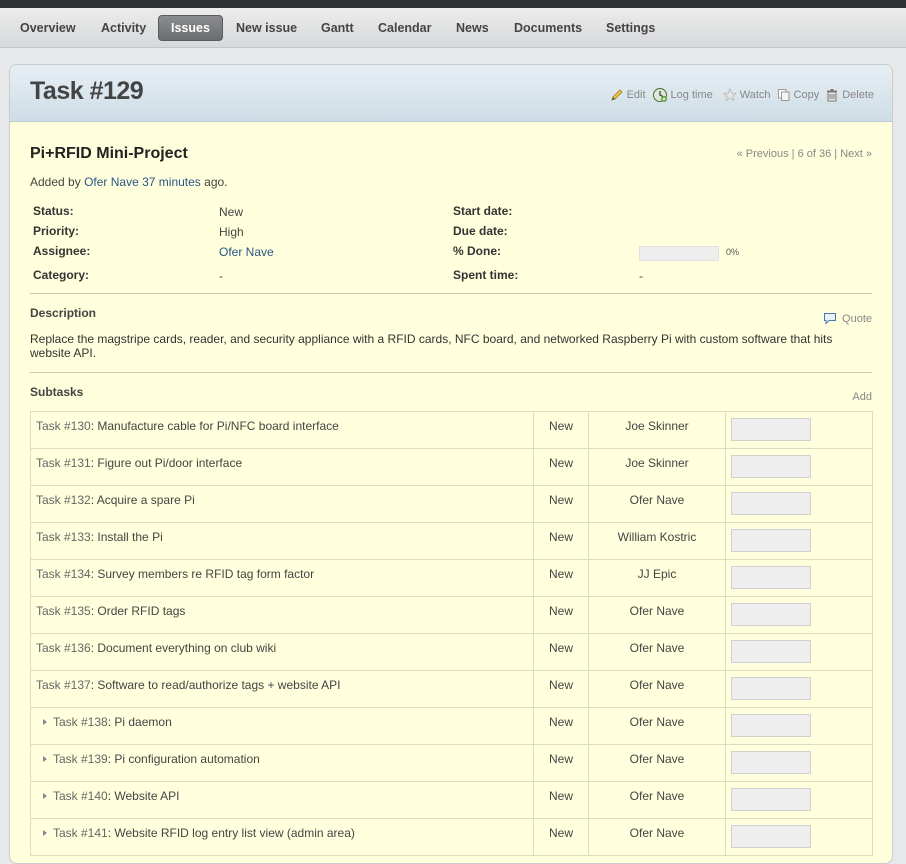 The height and width of the screenshot is (864, 906). I want to click on subtask-subject: : Order RFID tags, so click(138, 611).